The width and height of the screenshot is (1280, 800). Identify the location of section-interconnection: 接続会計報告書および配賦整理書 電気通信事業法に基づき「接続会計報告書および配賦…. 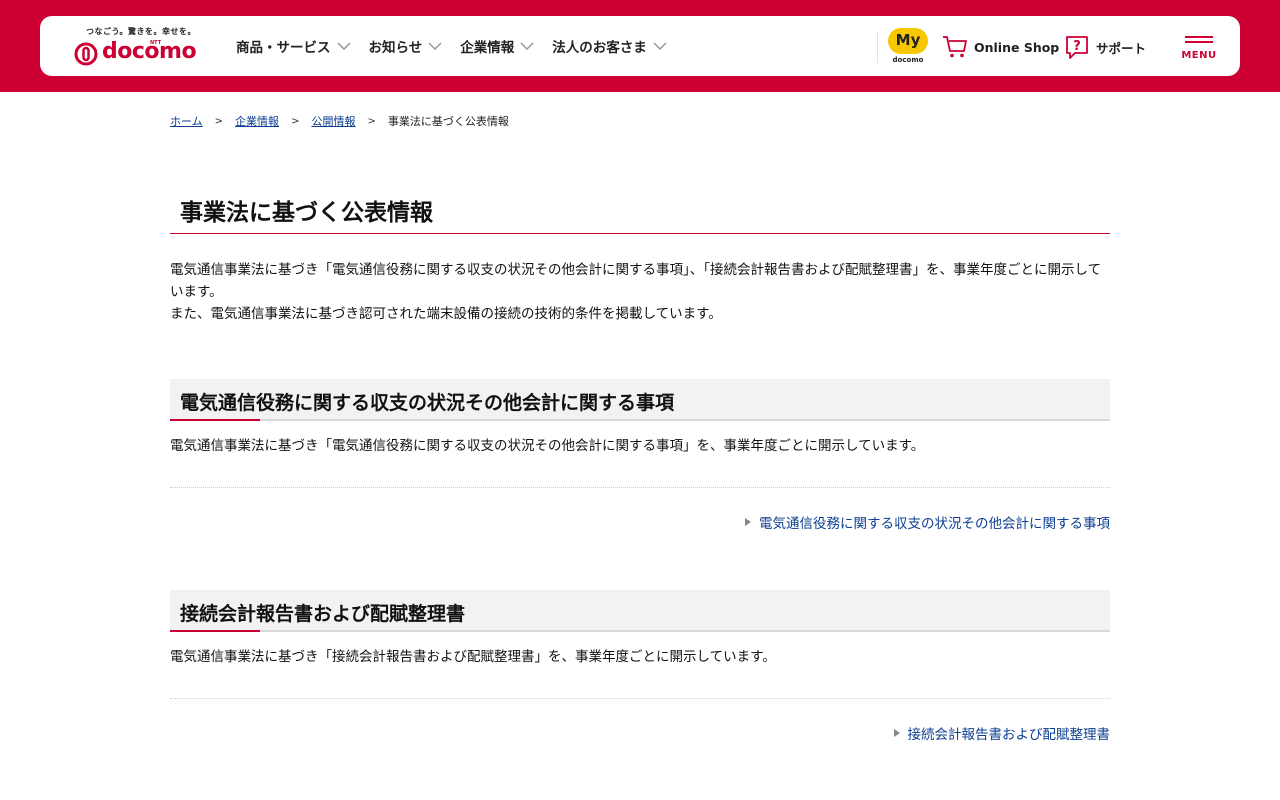
(640, 666).